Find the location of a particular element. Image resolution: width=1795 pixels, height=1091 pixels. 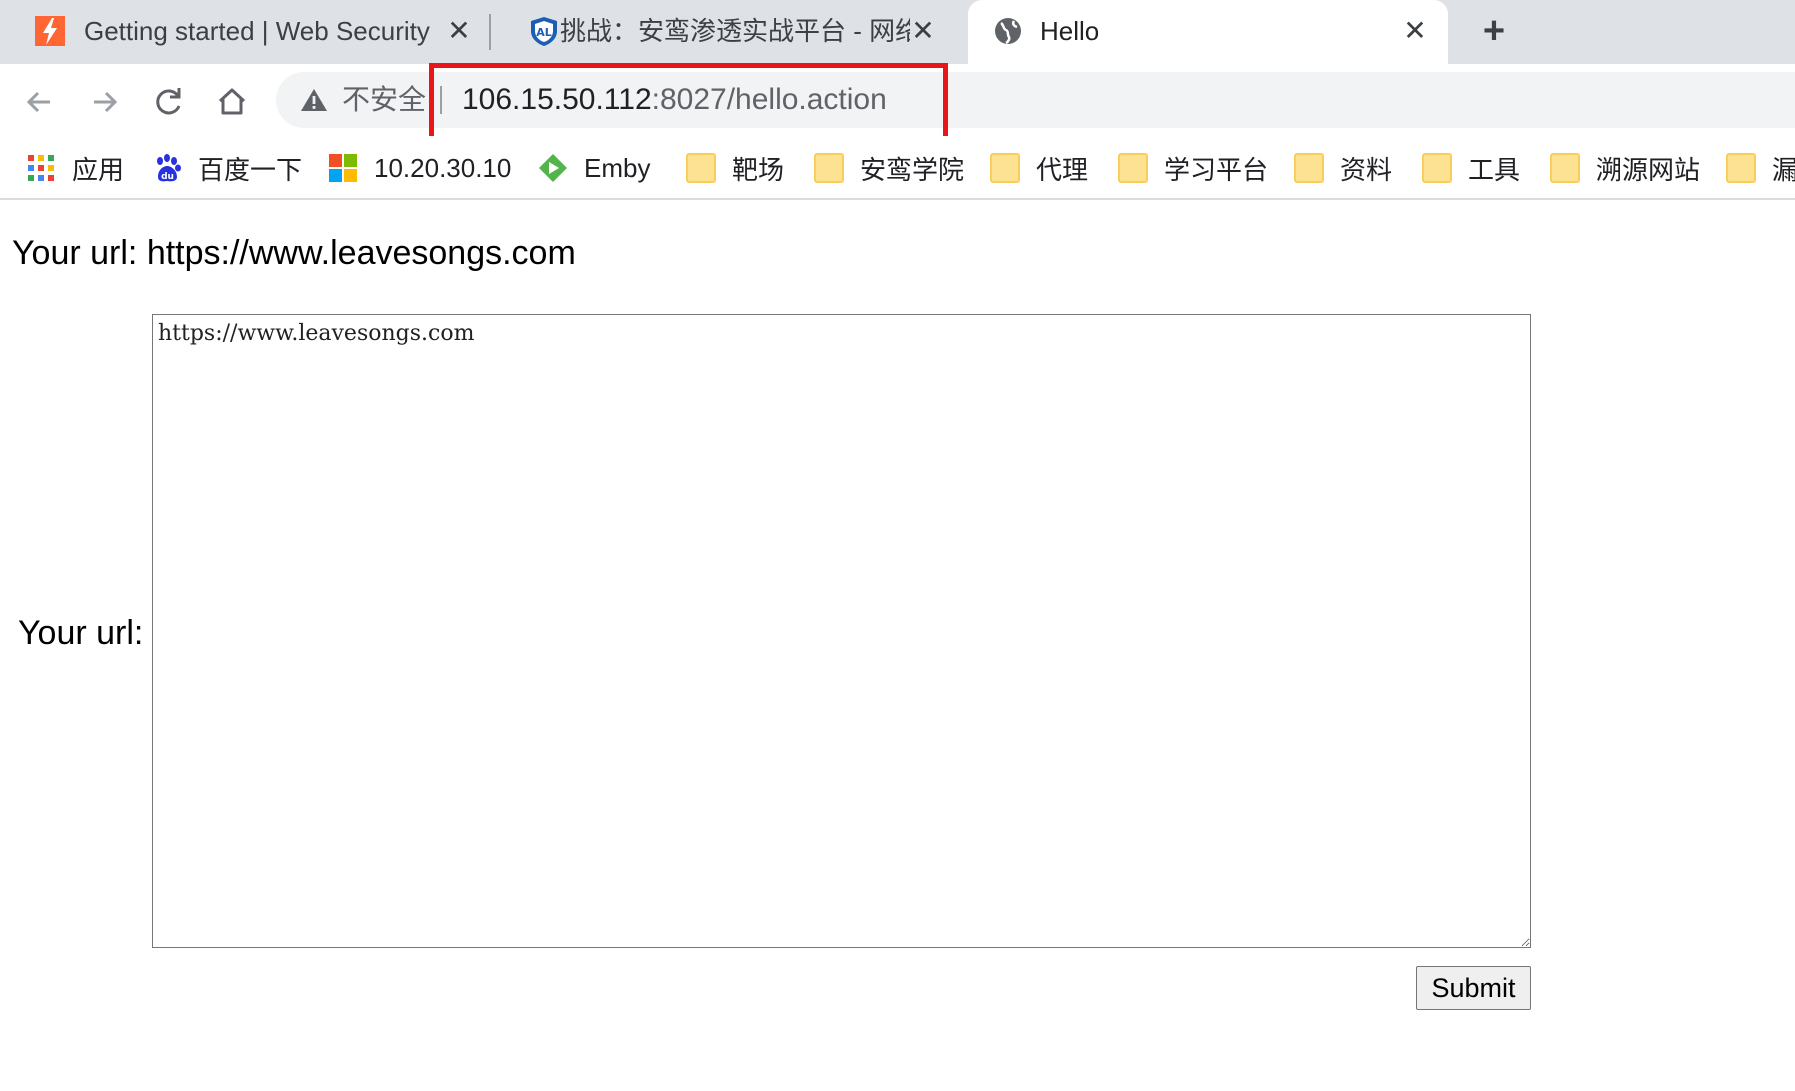

url-text: 106.15.50.112:8027/hello.action is located at coordinates (674, 100).